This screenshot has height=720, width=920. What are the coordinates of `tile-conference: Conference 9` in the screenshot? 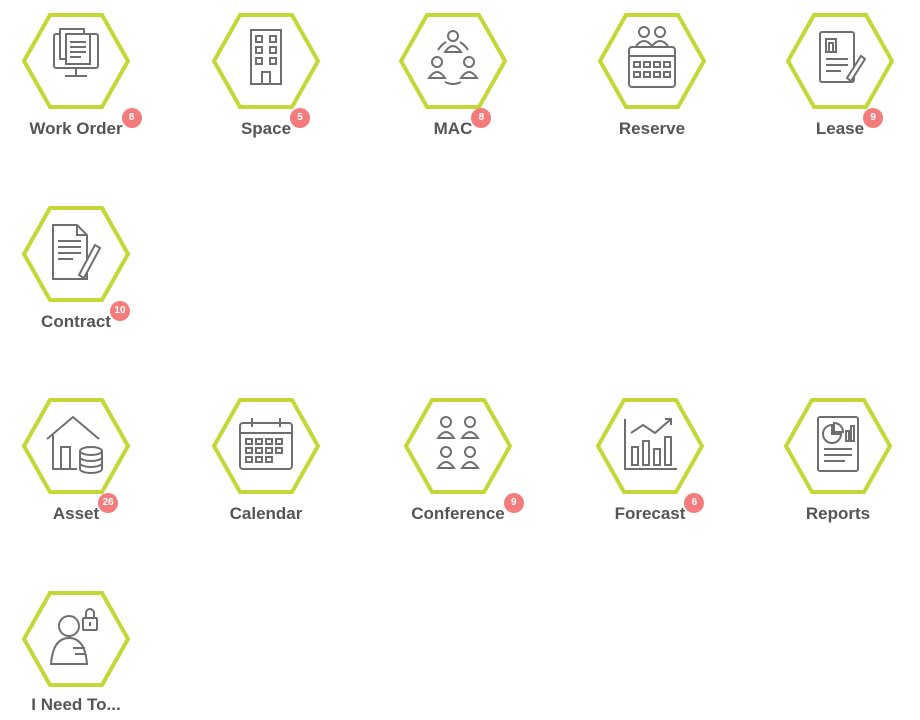 It's located at (473, 462).